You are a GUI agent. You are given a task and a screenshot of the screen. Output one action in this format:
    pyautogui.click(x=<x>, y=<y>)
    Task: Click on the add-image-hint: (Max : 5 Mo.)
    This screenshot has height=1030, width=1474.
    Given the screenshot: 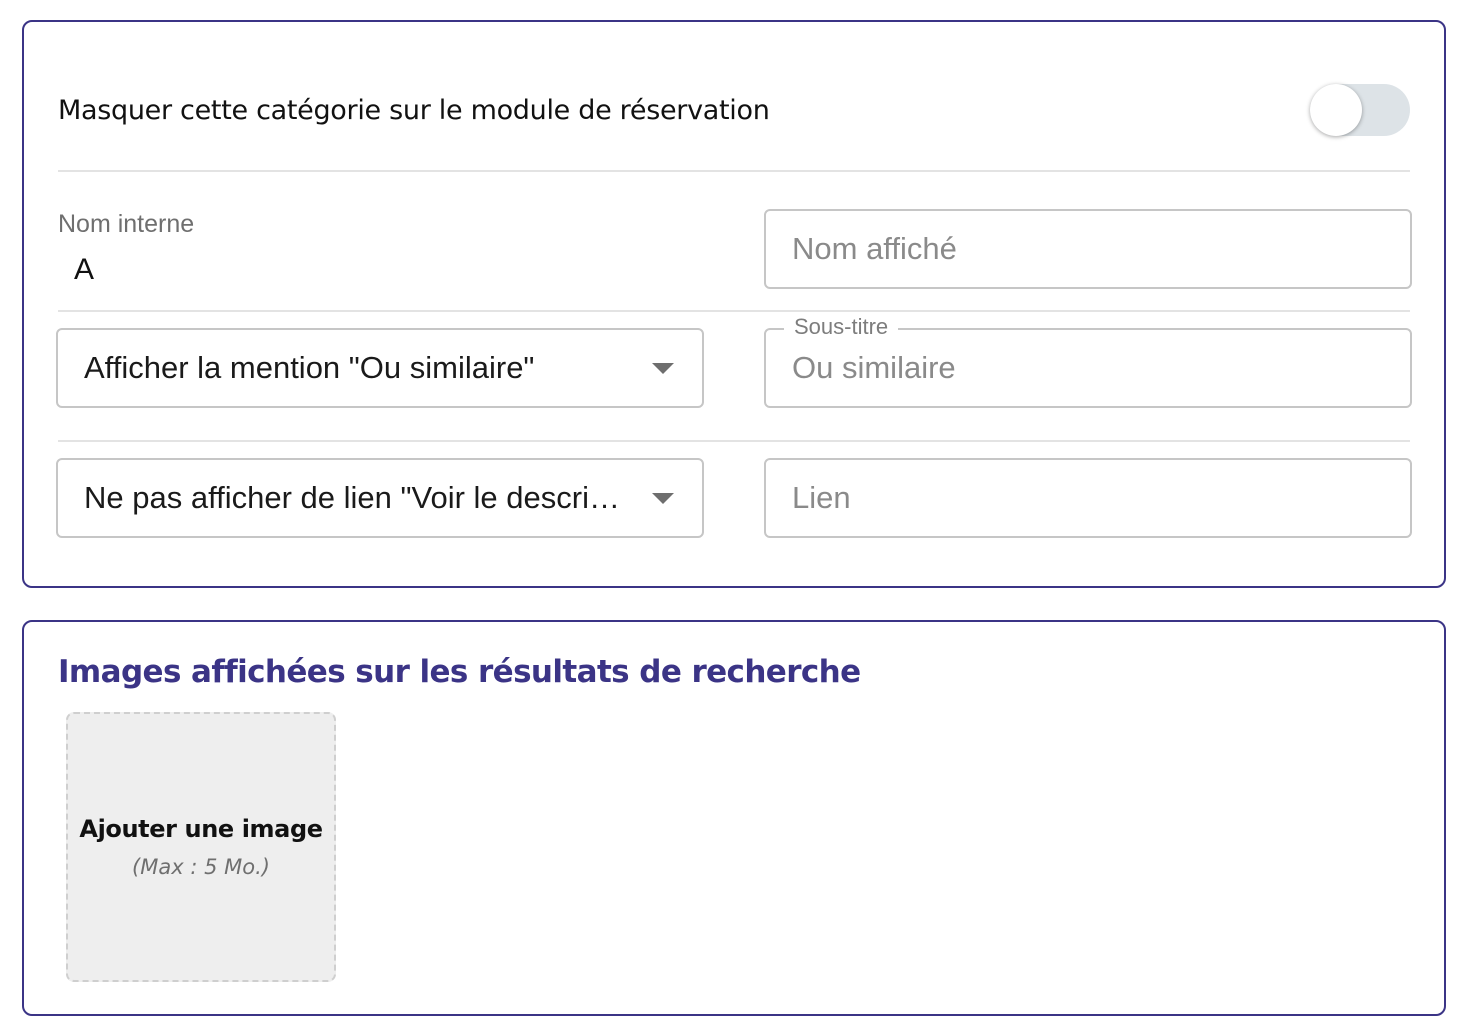 What is the action you would take?
    pyautogui.click(x=201, y=867)
    